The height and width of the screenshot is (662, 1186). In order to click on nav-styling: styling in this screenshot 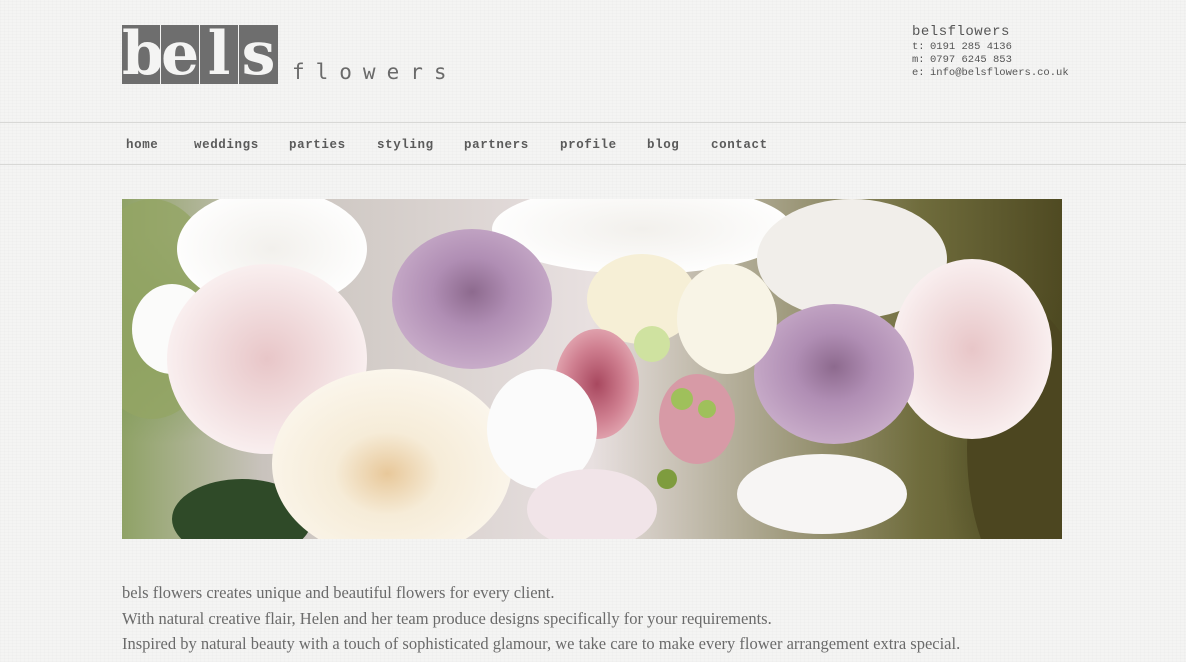, I will do `click(420, 145)`.